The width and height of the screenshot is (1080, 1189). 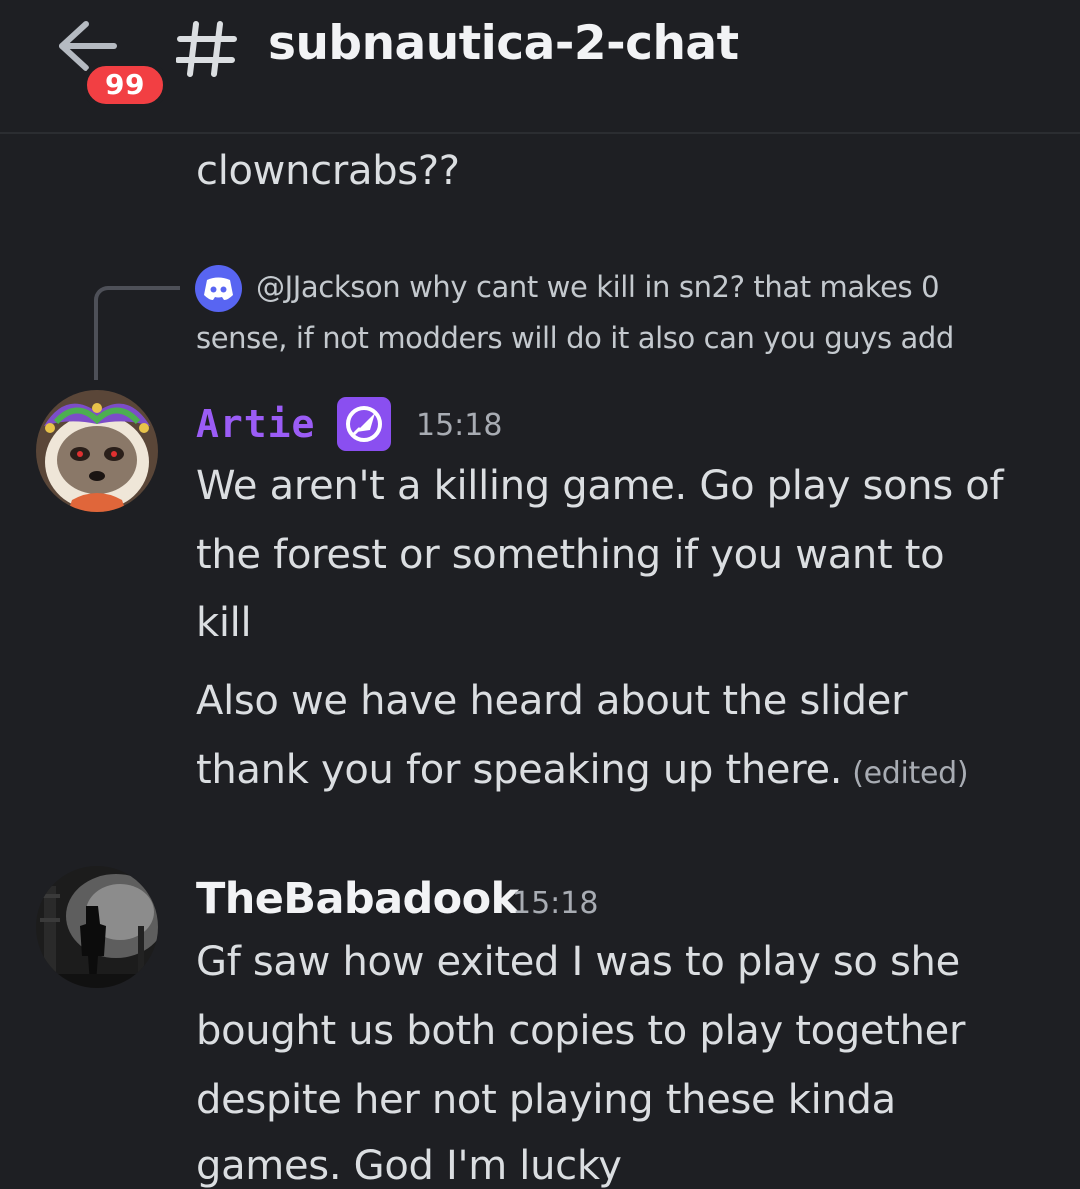 What do you see at coordinates (357, 899) in the screenshot?
I see `message-author: TheBabadook` at bounding box center [357, 899].